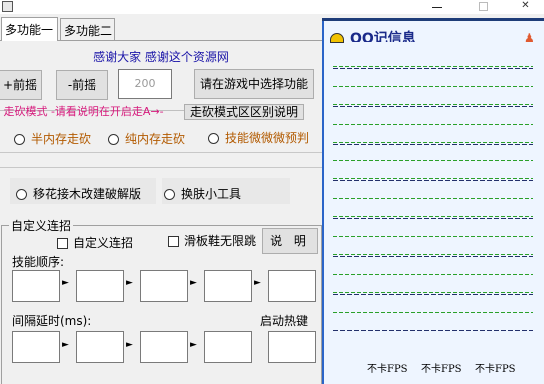 Image resolution: width=544 pixels, height=384 pixels. Describe the element at coordinates (103, 243) in the screenshot. I see `checkbox-label: 自定义连招` at that location.